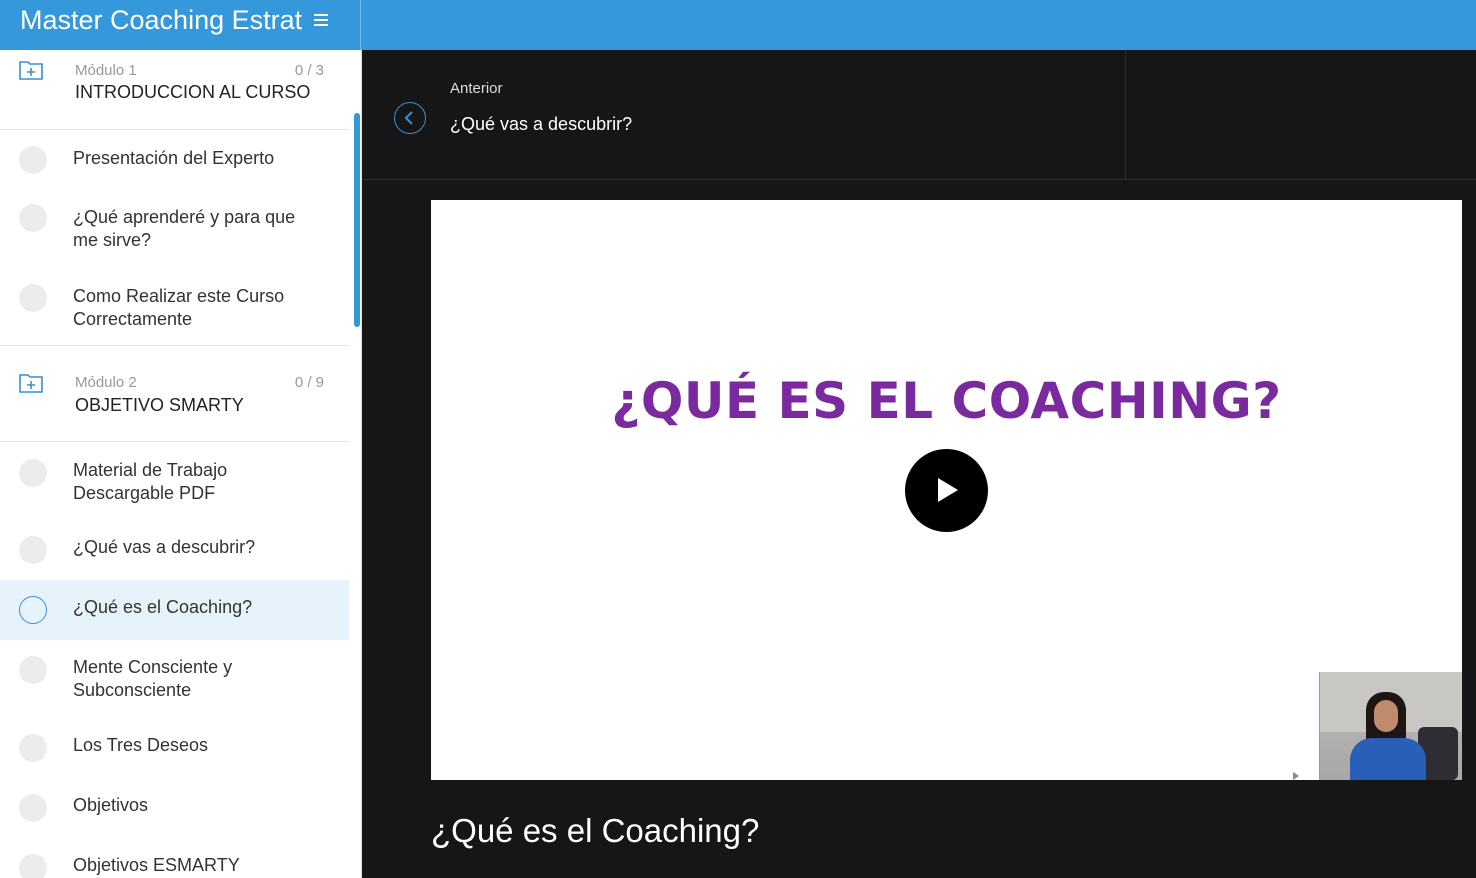 This screenshot has height=878, width=1476. I want to click on lesson-item: ¿Qué vas a descubrir?, so click(174, 550).